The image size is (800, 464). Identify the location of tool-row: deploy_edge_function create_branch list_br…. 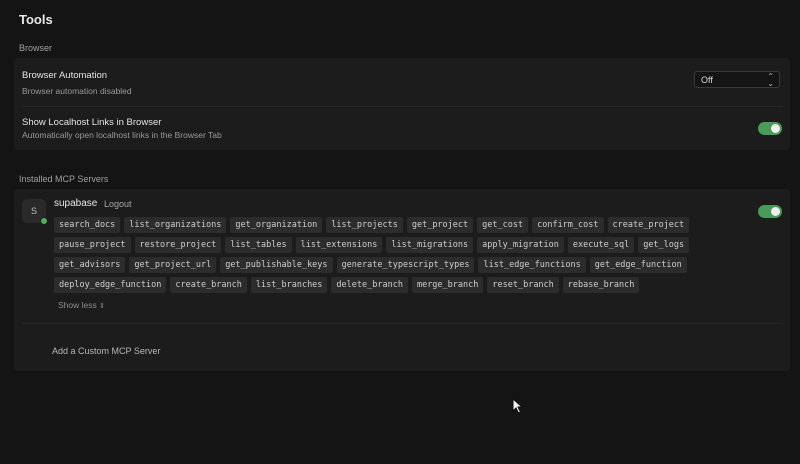
(374, 285).